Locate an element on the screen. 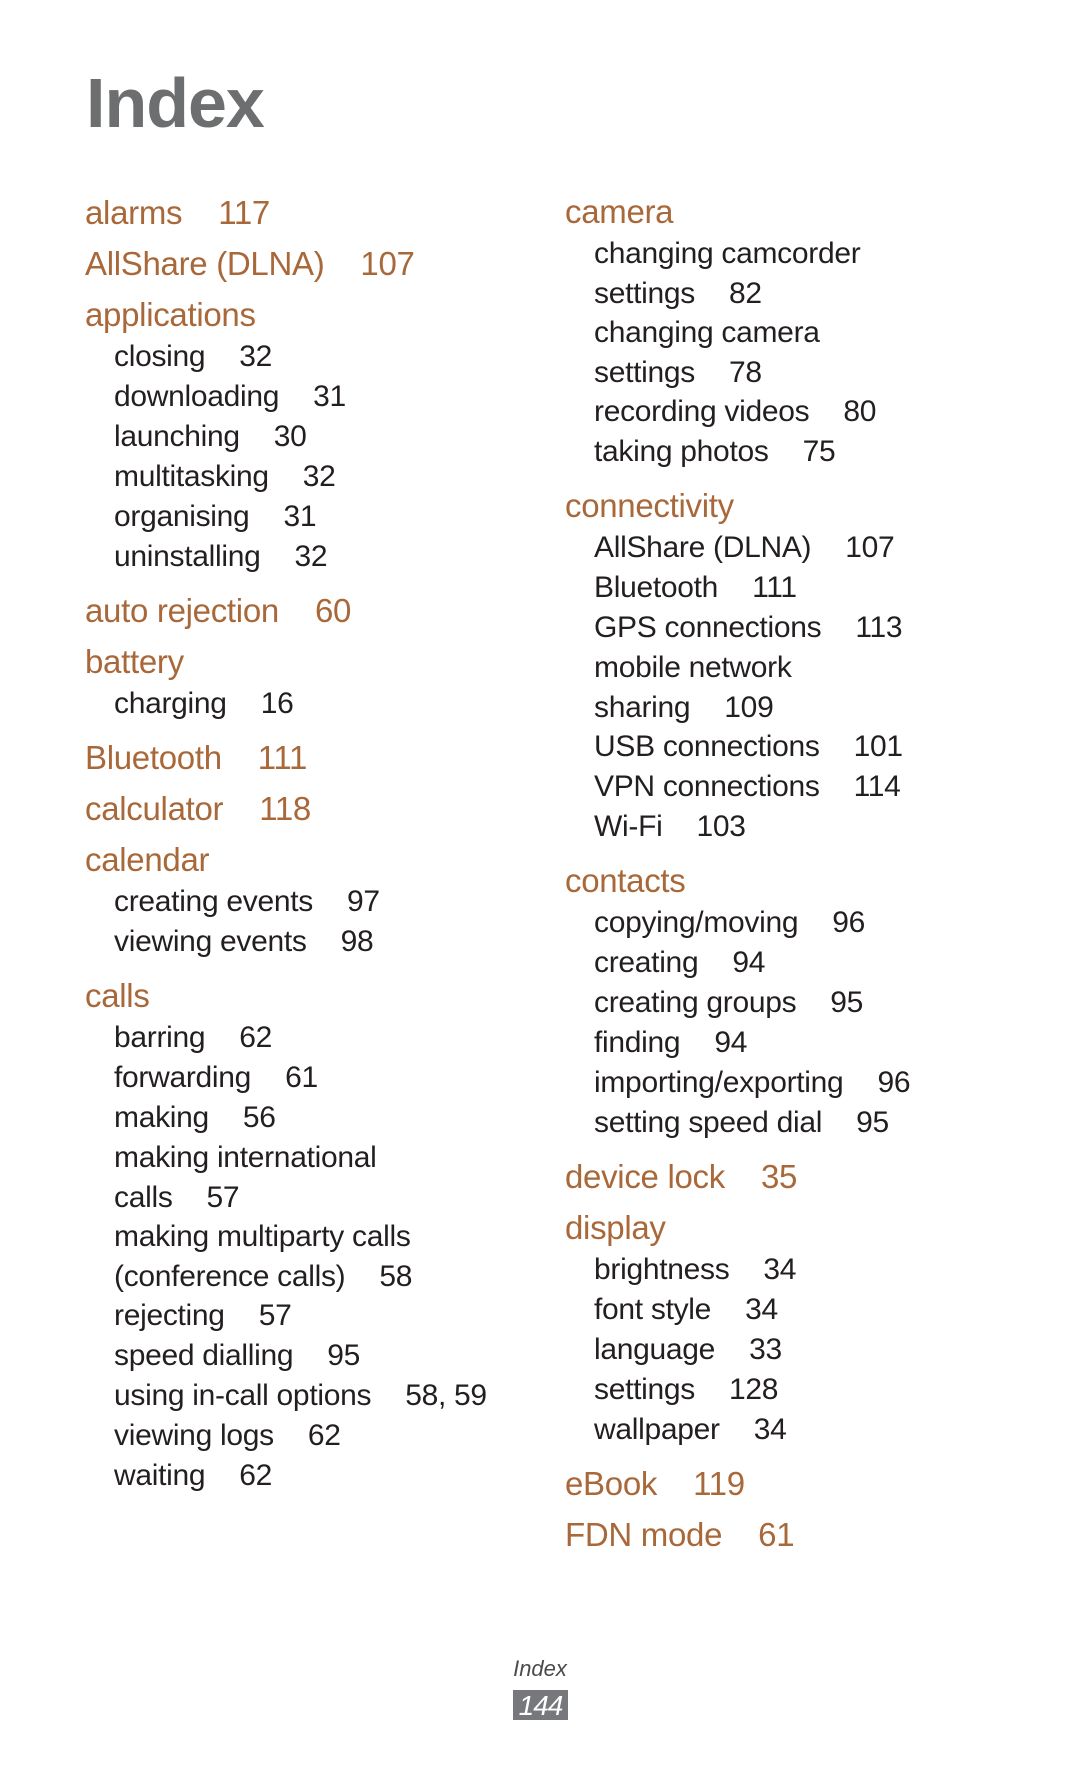 This screenshot has height=1771, width=1080. subentry-list: charging 16 is located at coordinates (334, 704).